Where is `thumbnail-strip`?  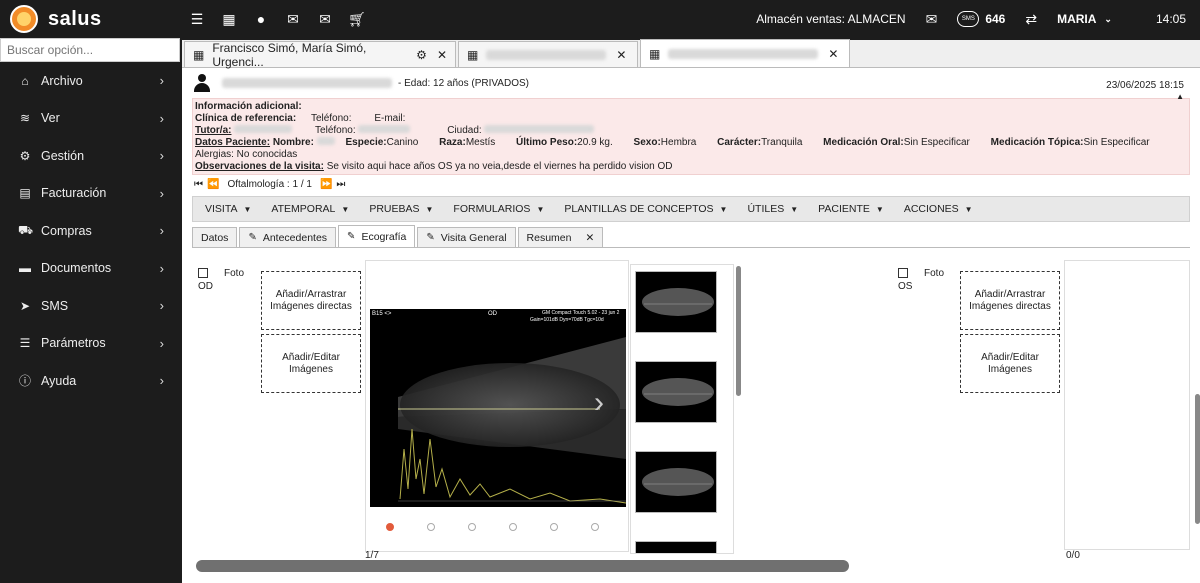
thumbnail-strip is located at coordinates (682, 409).